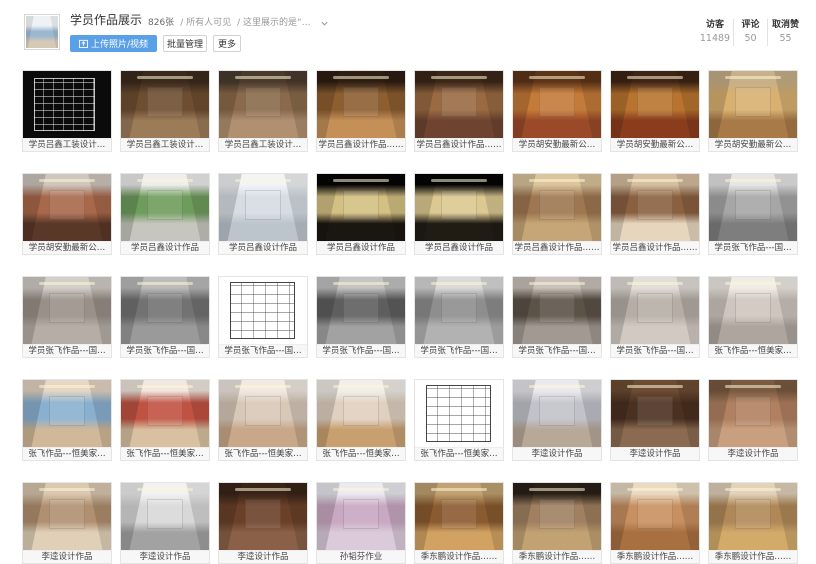 This screenshot has width=816, height=564. Describe the element at coordinates (785, 38) in the screenshot. I see `stat-likes-value: 55` at that location.